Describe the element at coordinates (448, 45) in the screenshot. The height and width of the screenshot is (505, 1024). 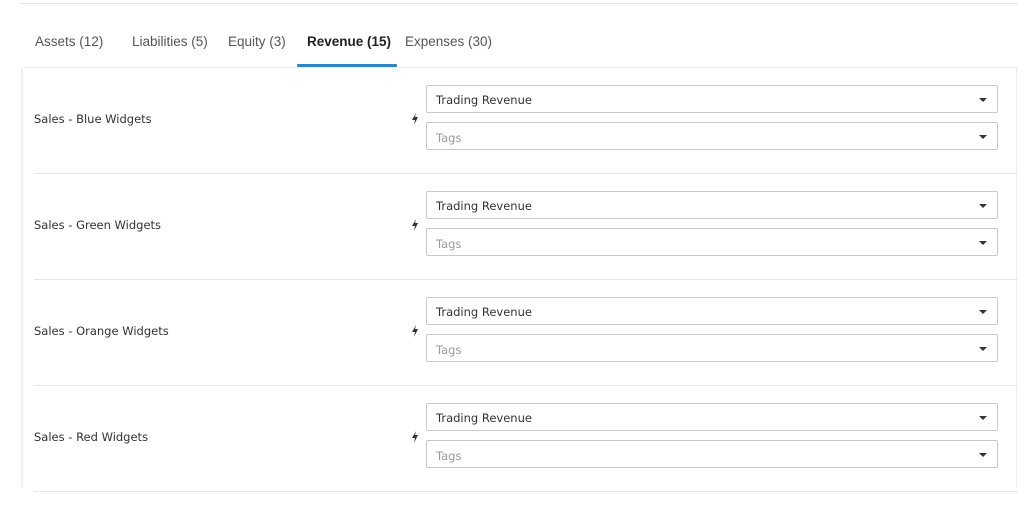
I see `tab-expenses: Expenses (30)` at that location.